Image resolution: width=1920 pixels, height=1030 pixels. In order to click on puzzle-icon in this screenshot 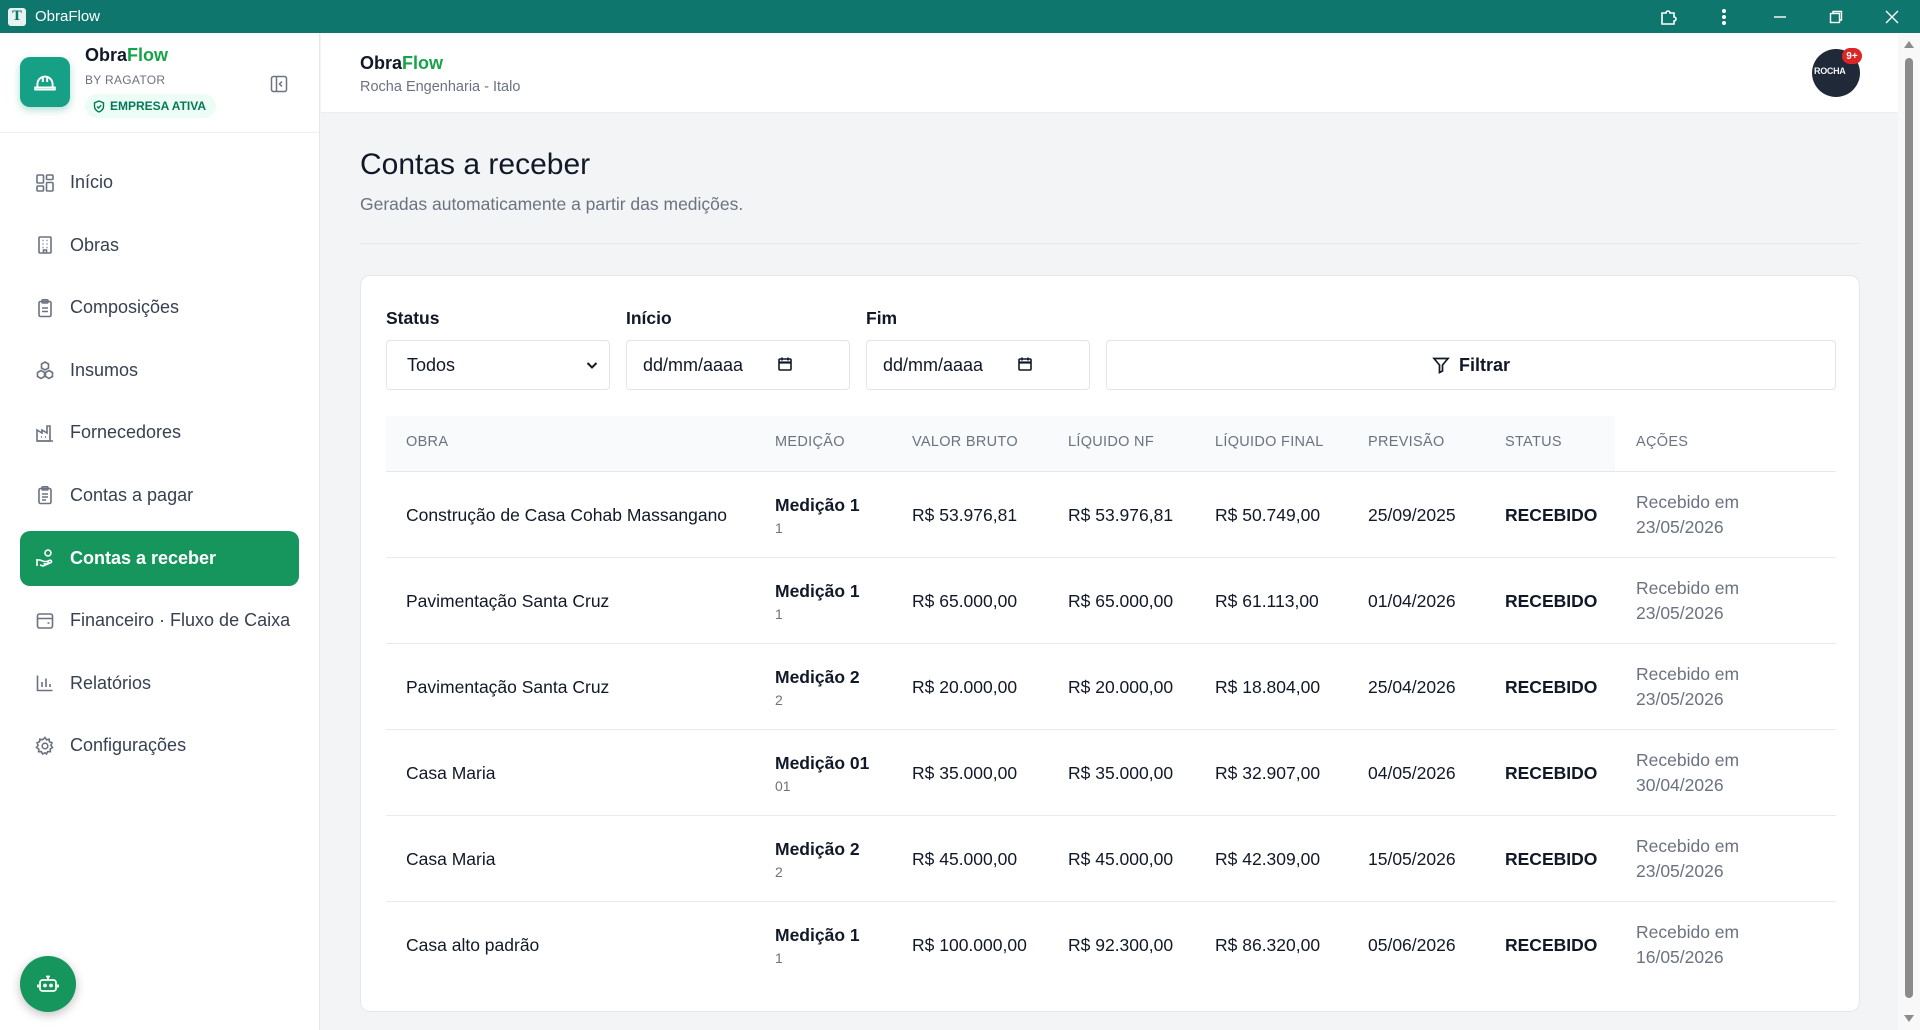, I will do `click(1669, 17)`.